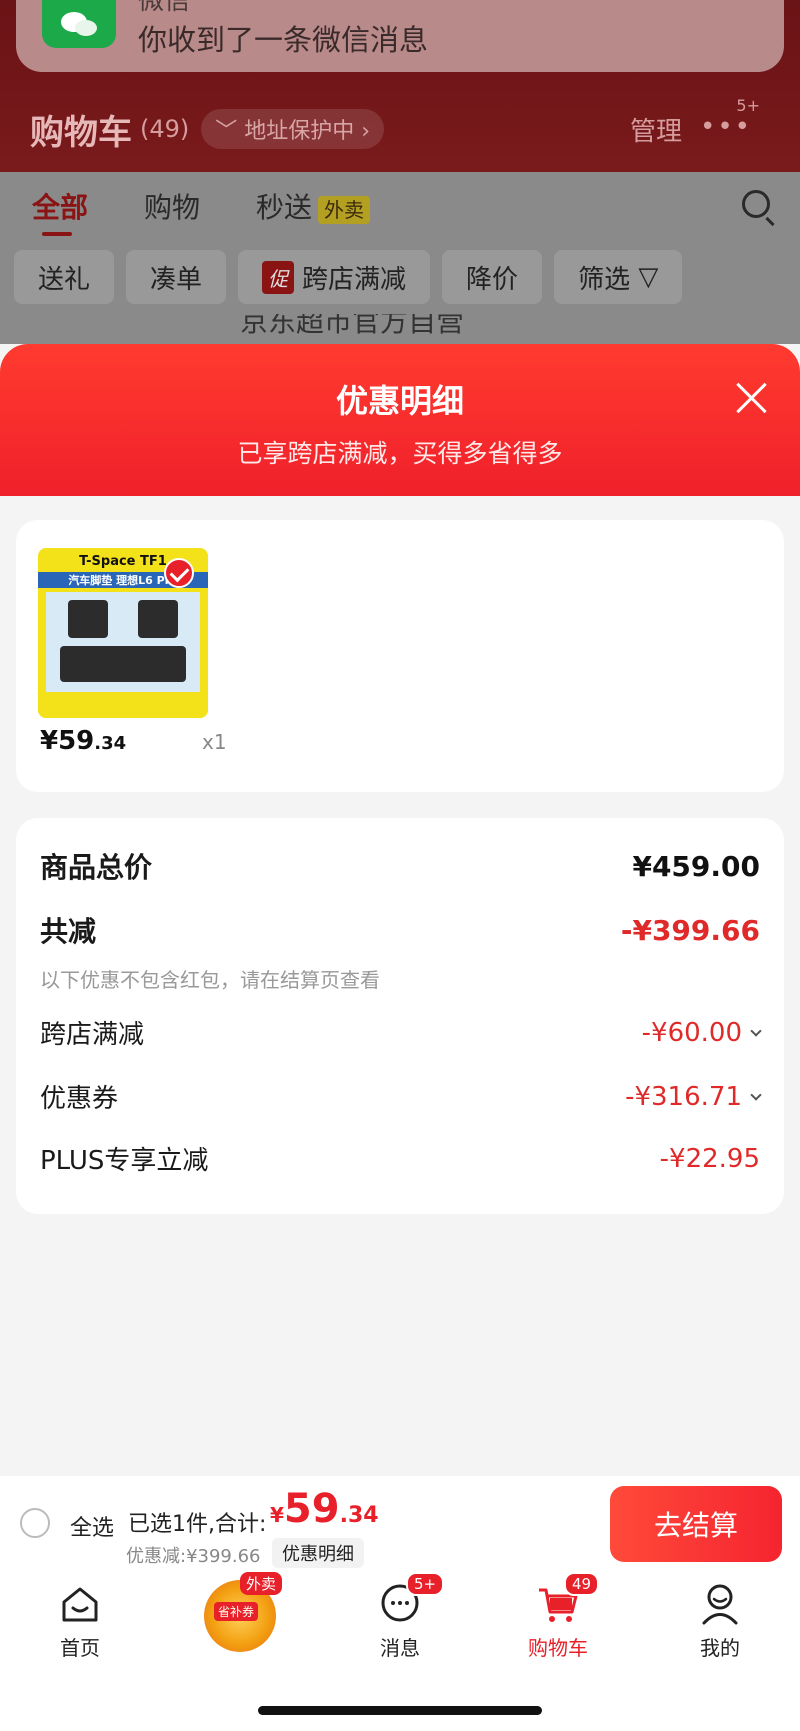 Image resolution: width=800 pixels, height=1731 pixels. I want to click on cart-badge: 49, so click(582, 1584).